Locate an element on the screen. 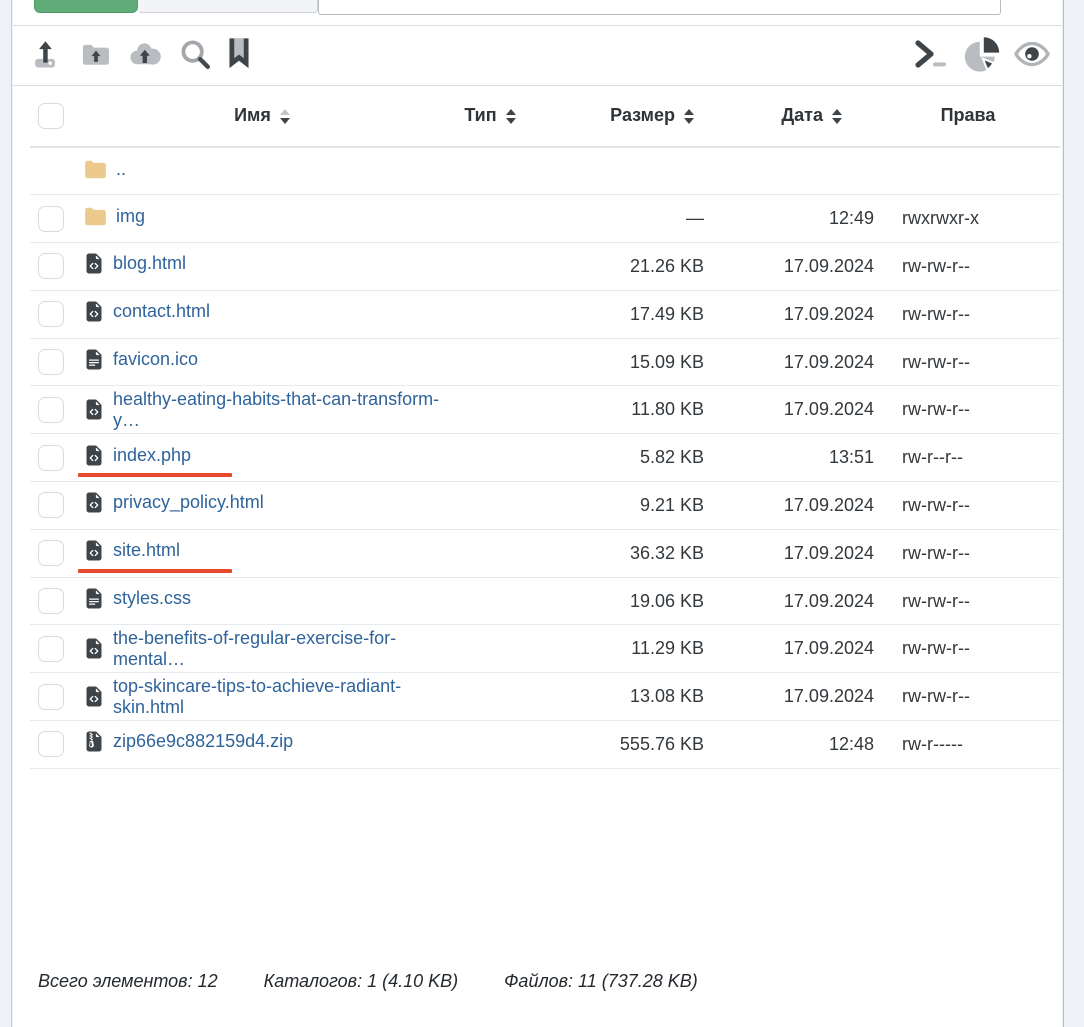 Image resolution: width=1084 pixels, height=1027 pixels. column-header-date: Дата is located at coordinates (791, 116).